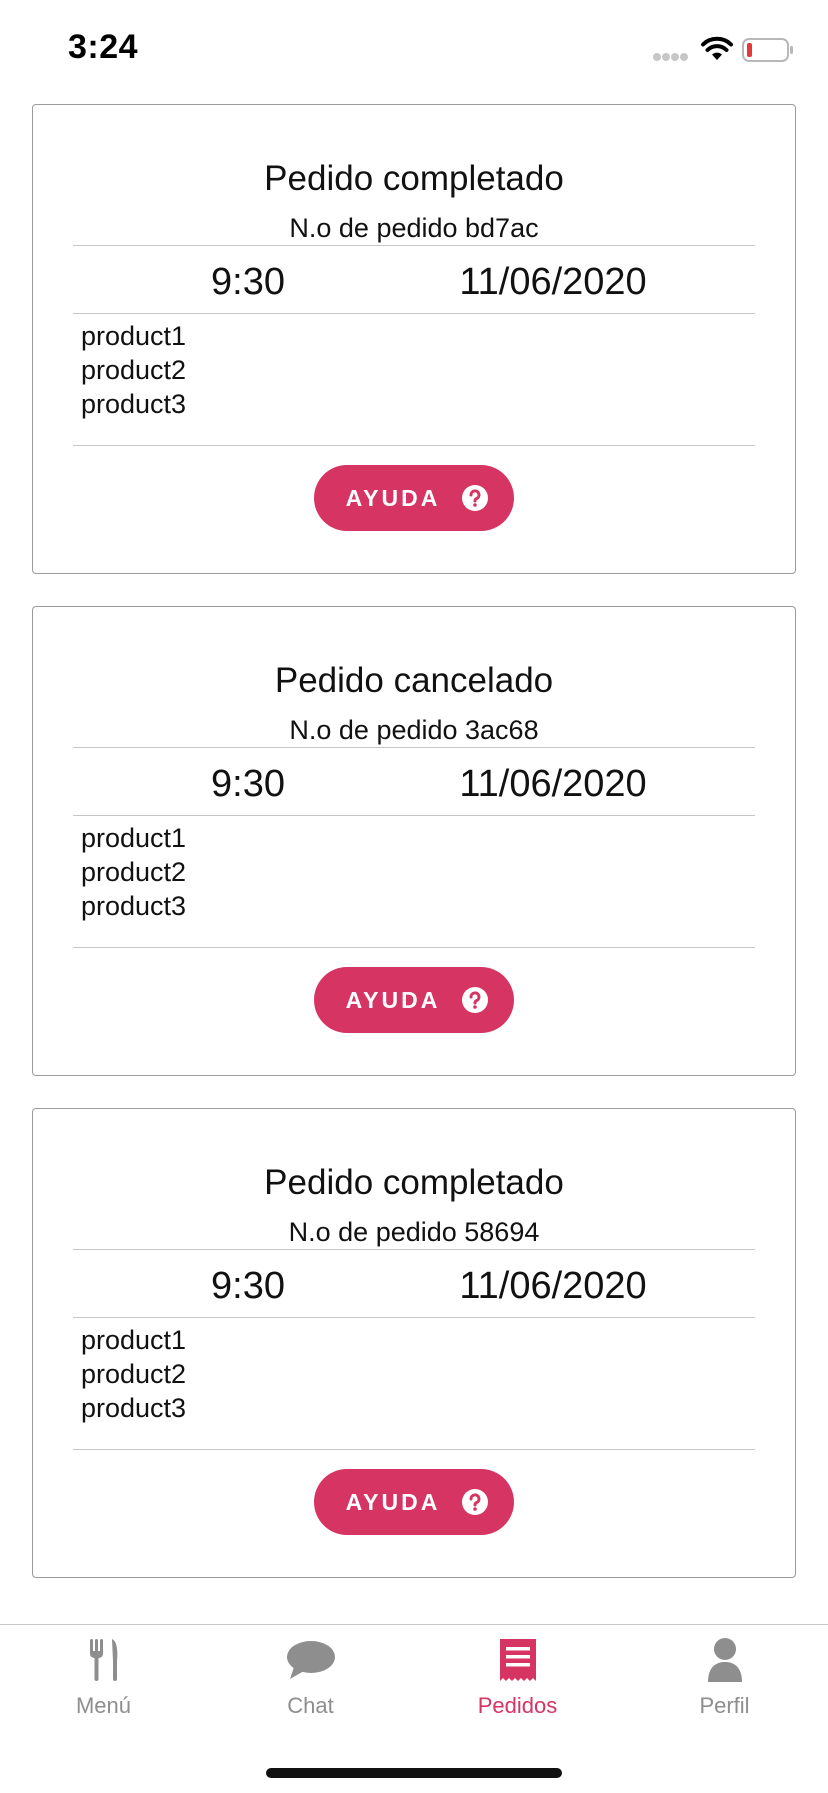  What do you see at coordinates (717, 48) in the screenshot?
I see `wifi-icon` at bounding box center [717, 48].